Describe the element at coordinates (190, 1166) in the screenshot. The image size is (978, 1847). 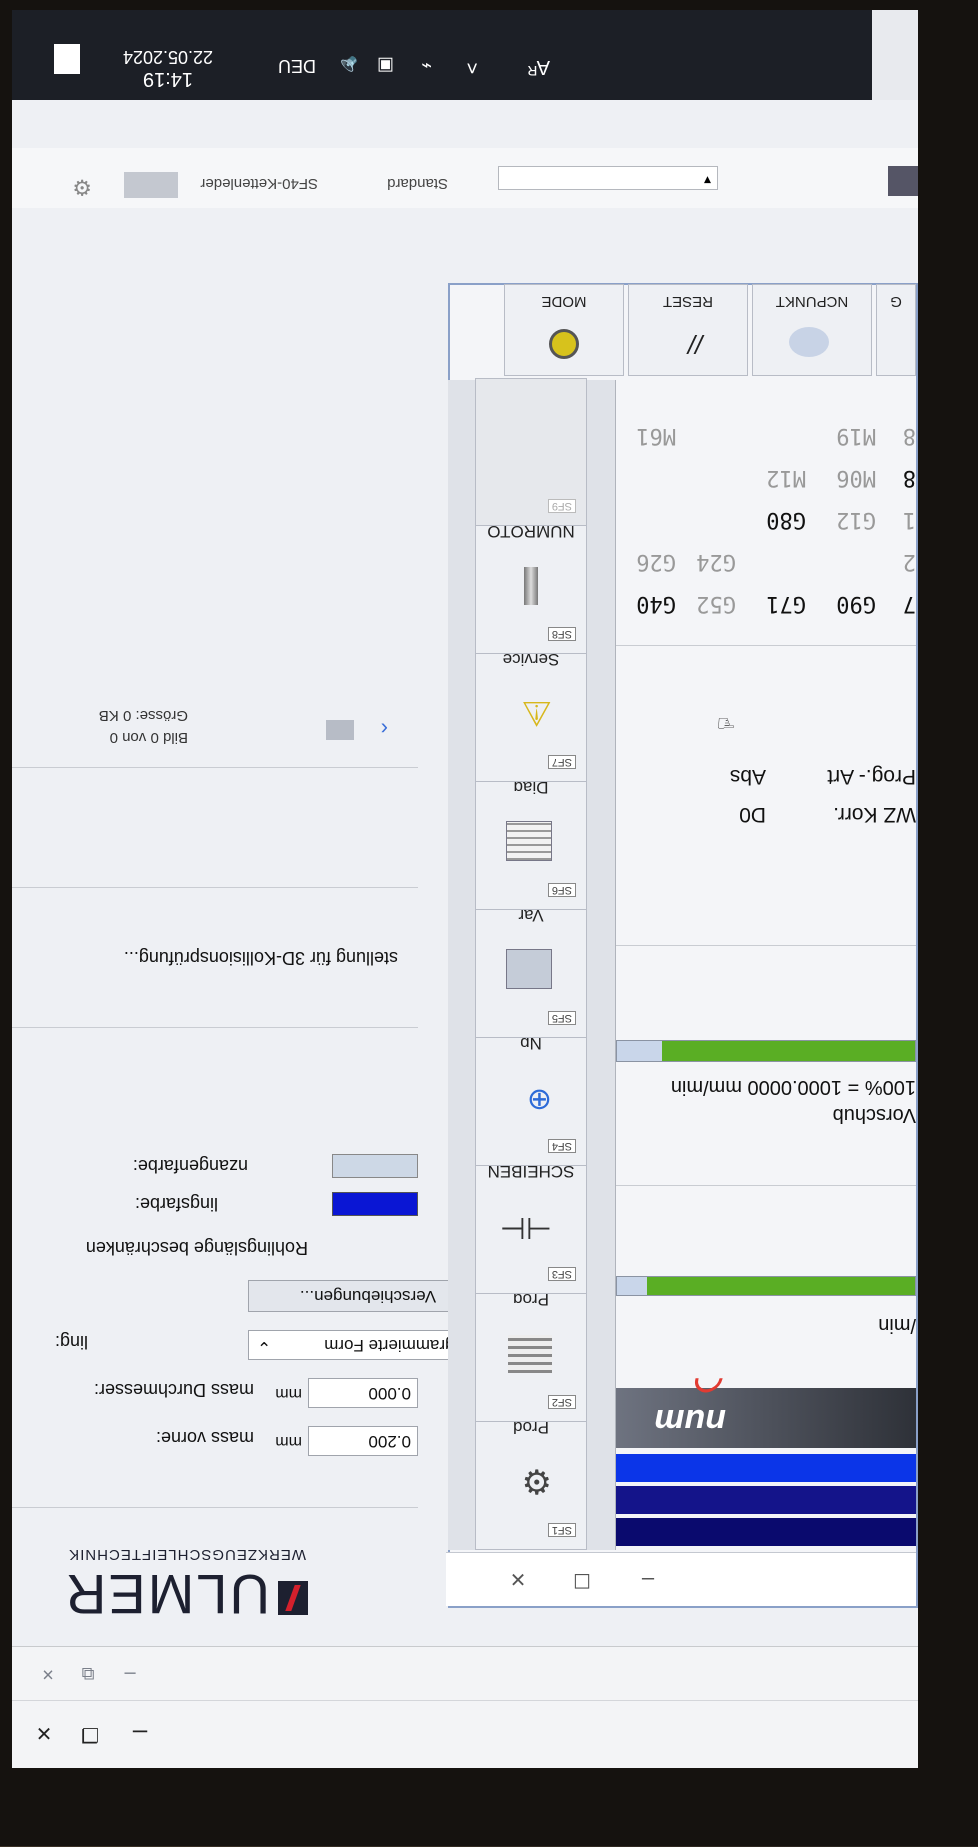
I see `collet-color-label: nzangenfarbe:` at that location.